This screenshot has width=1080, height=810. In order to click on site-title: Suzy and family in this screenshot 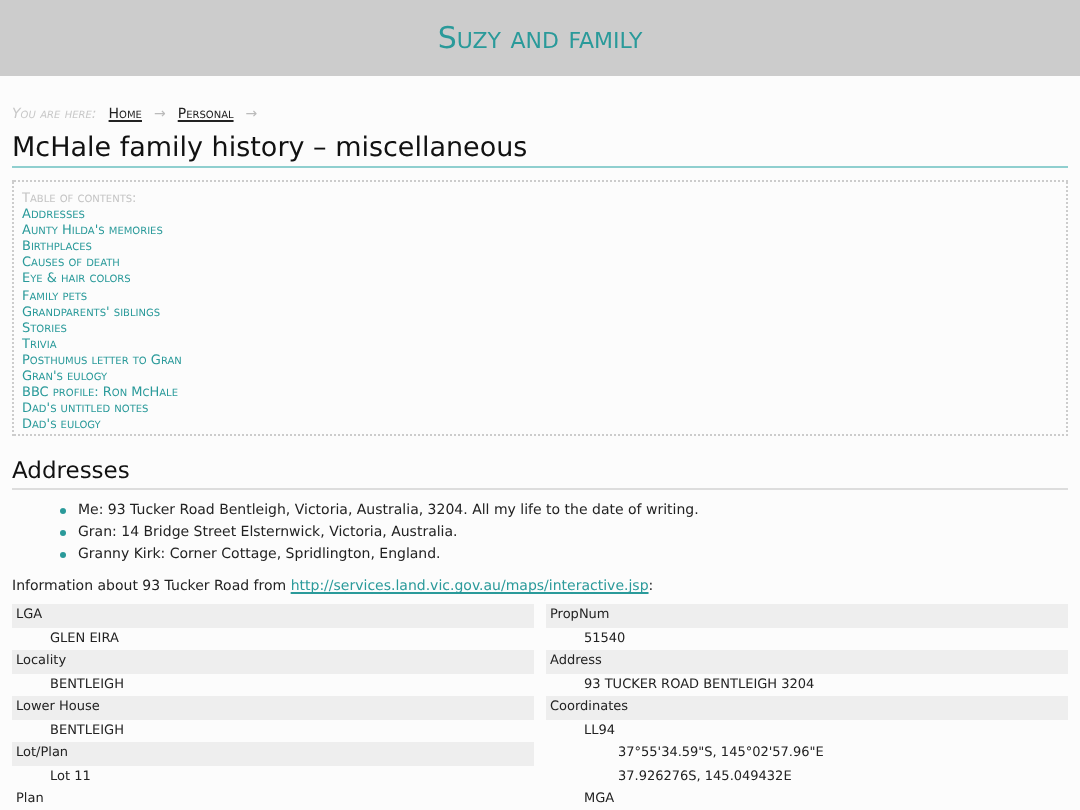, I will do `click(540, 38)`.